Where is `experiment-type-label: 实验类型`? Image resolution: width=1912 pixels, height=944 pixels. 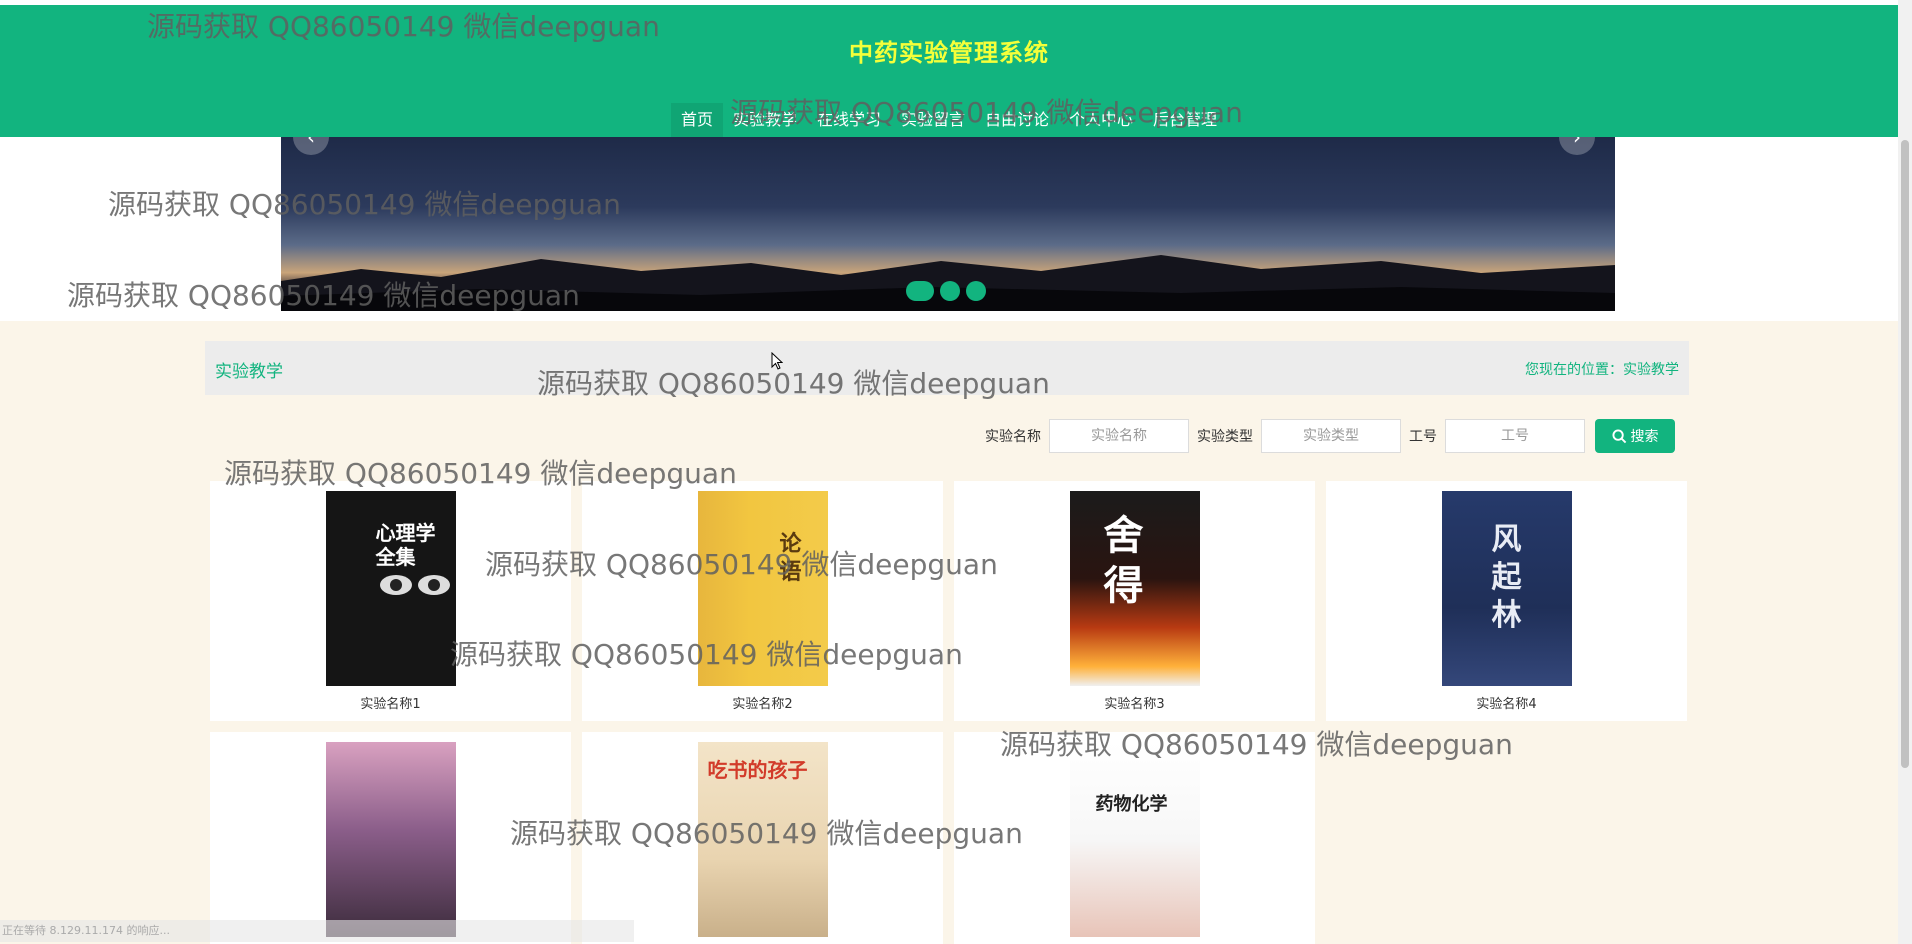
experiment-type-label: 实验类型 is located at coordinates (1225, 437).